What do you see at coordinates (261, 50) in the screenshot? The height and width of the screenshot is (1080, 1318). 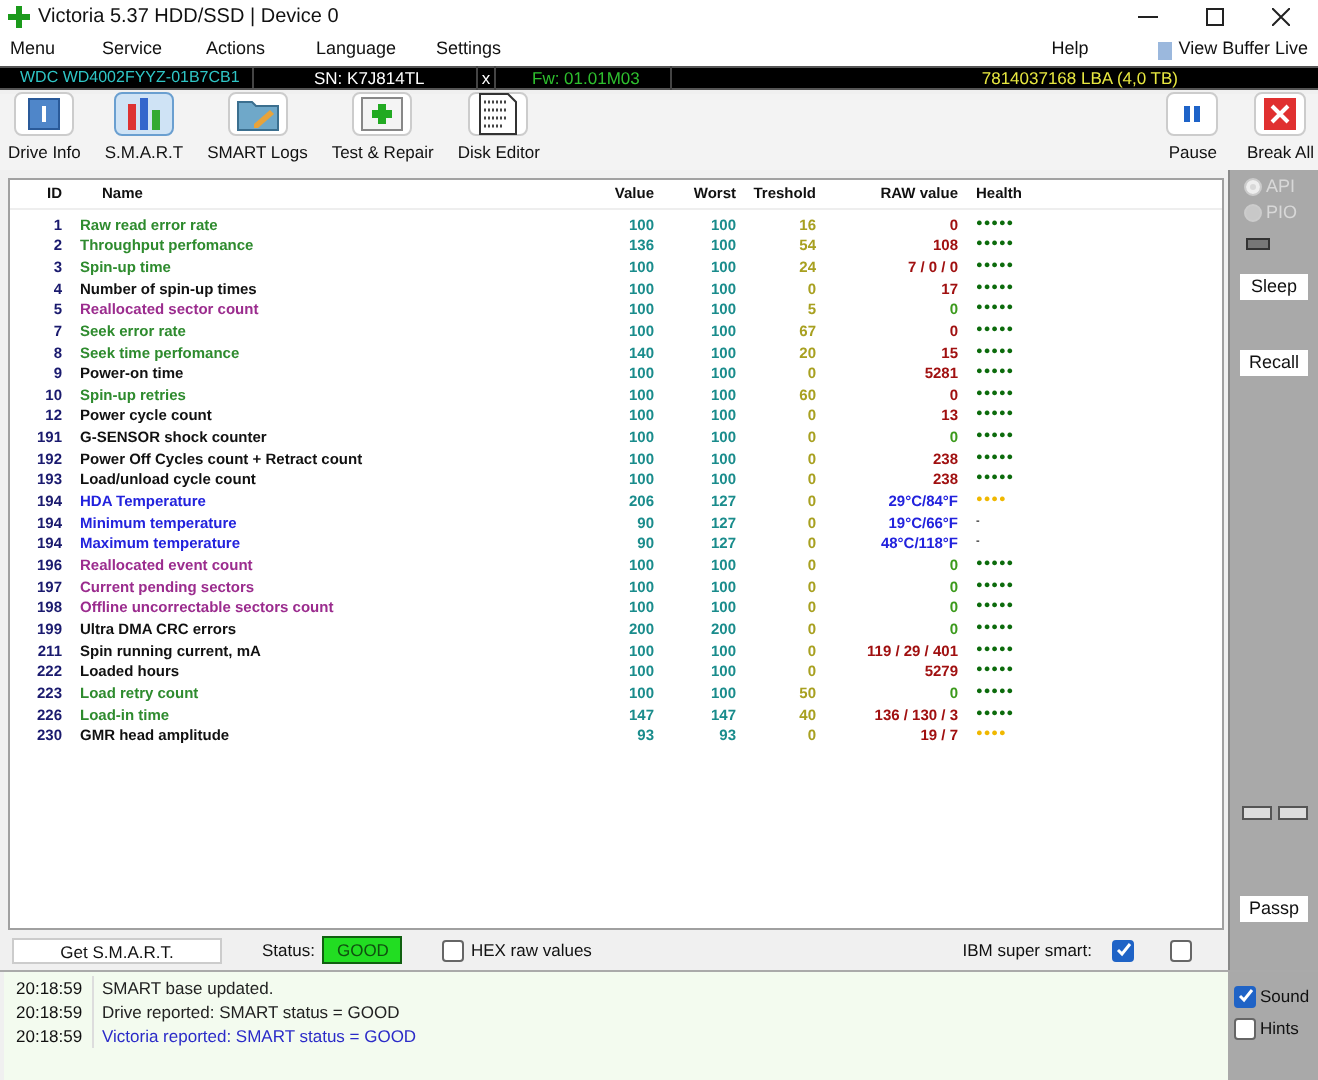 I see `menu-item: Actions` at bounding box center [261, 50].